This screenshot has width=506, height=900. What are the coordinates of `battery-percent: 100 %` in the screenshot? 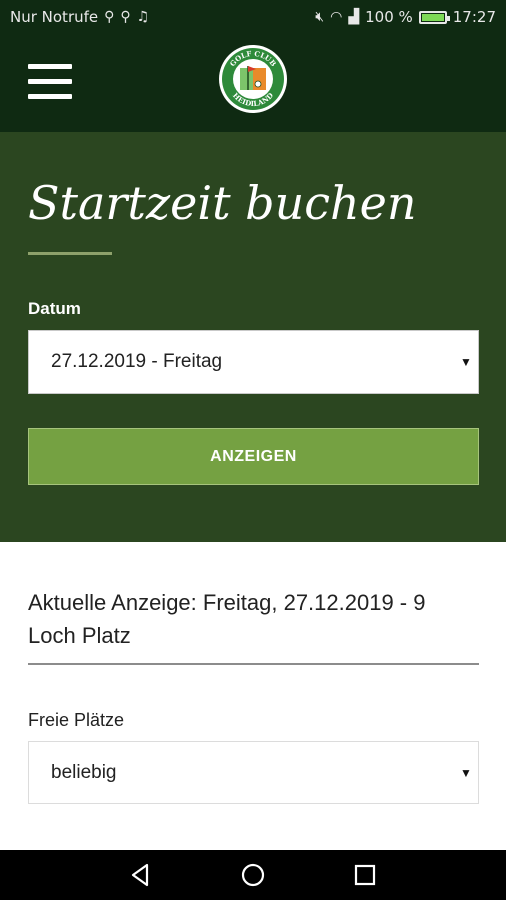 It's located at (389, 17).